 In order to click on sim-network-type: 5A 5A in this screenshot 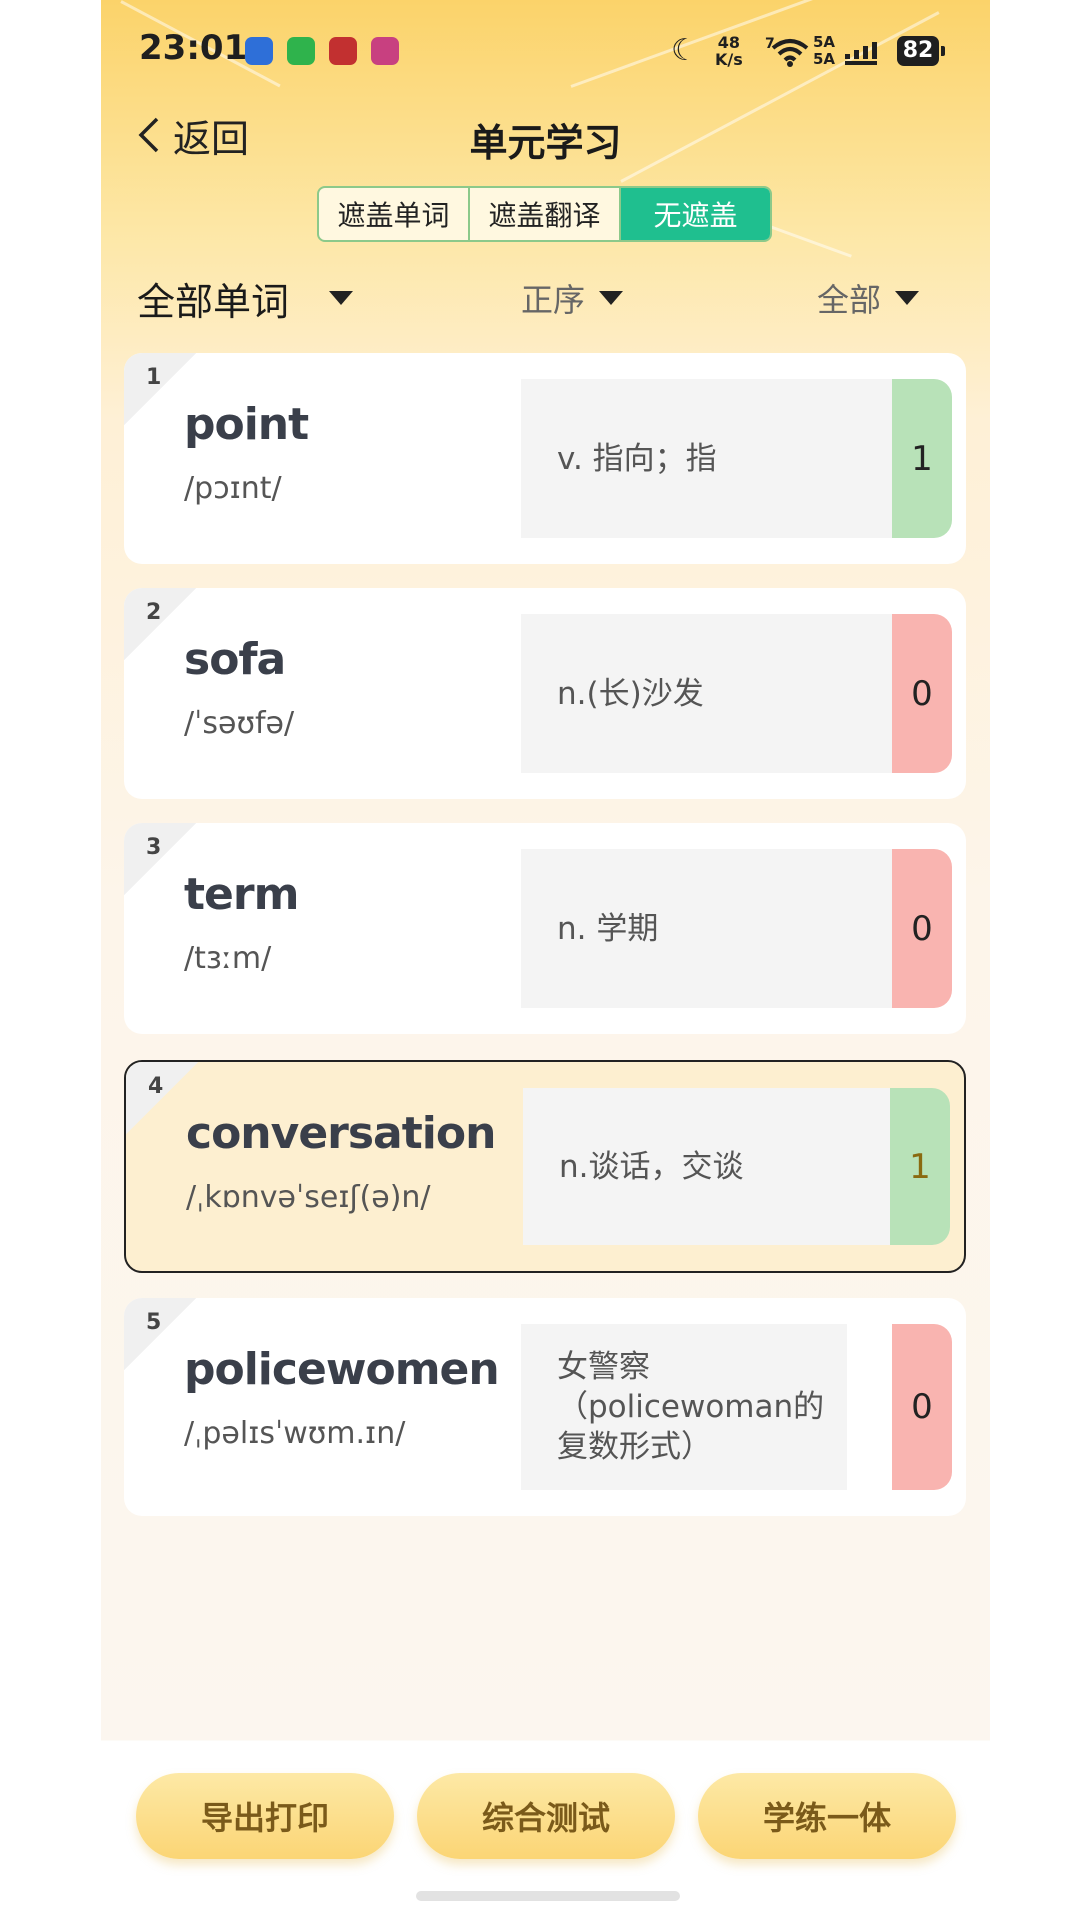, I will do `click(824, 51)`.